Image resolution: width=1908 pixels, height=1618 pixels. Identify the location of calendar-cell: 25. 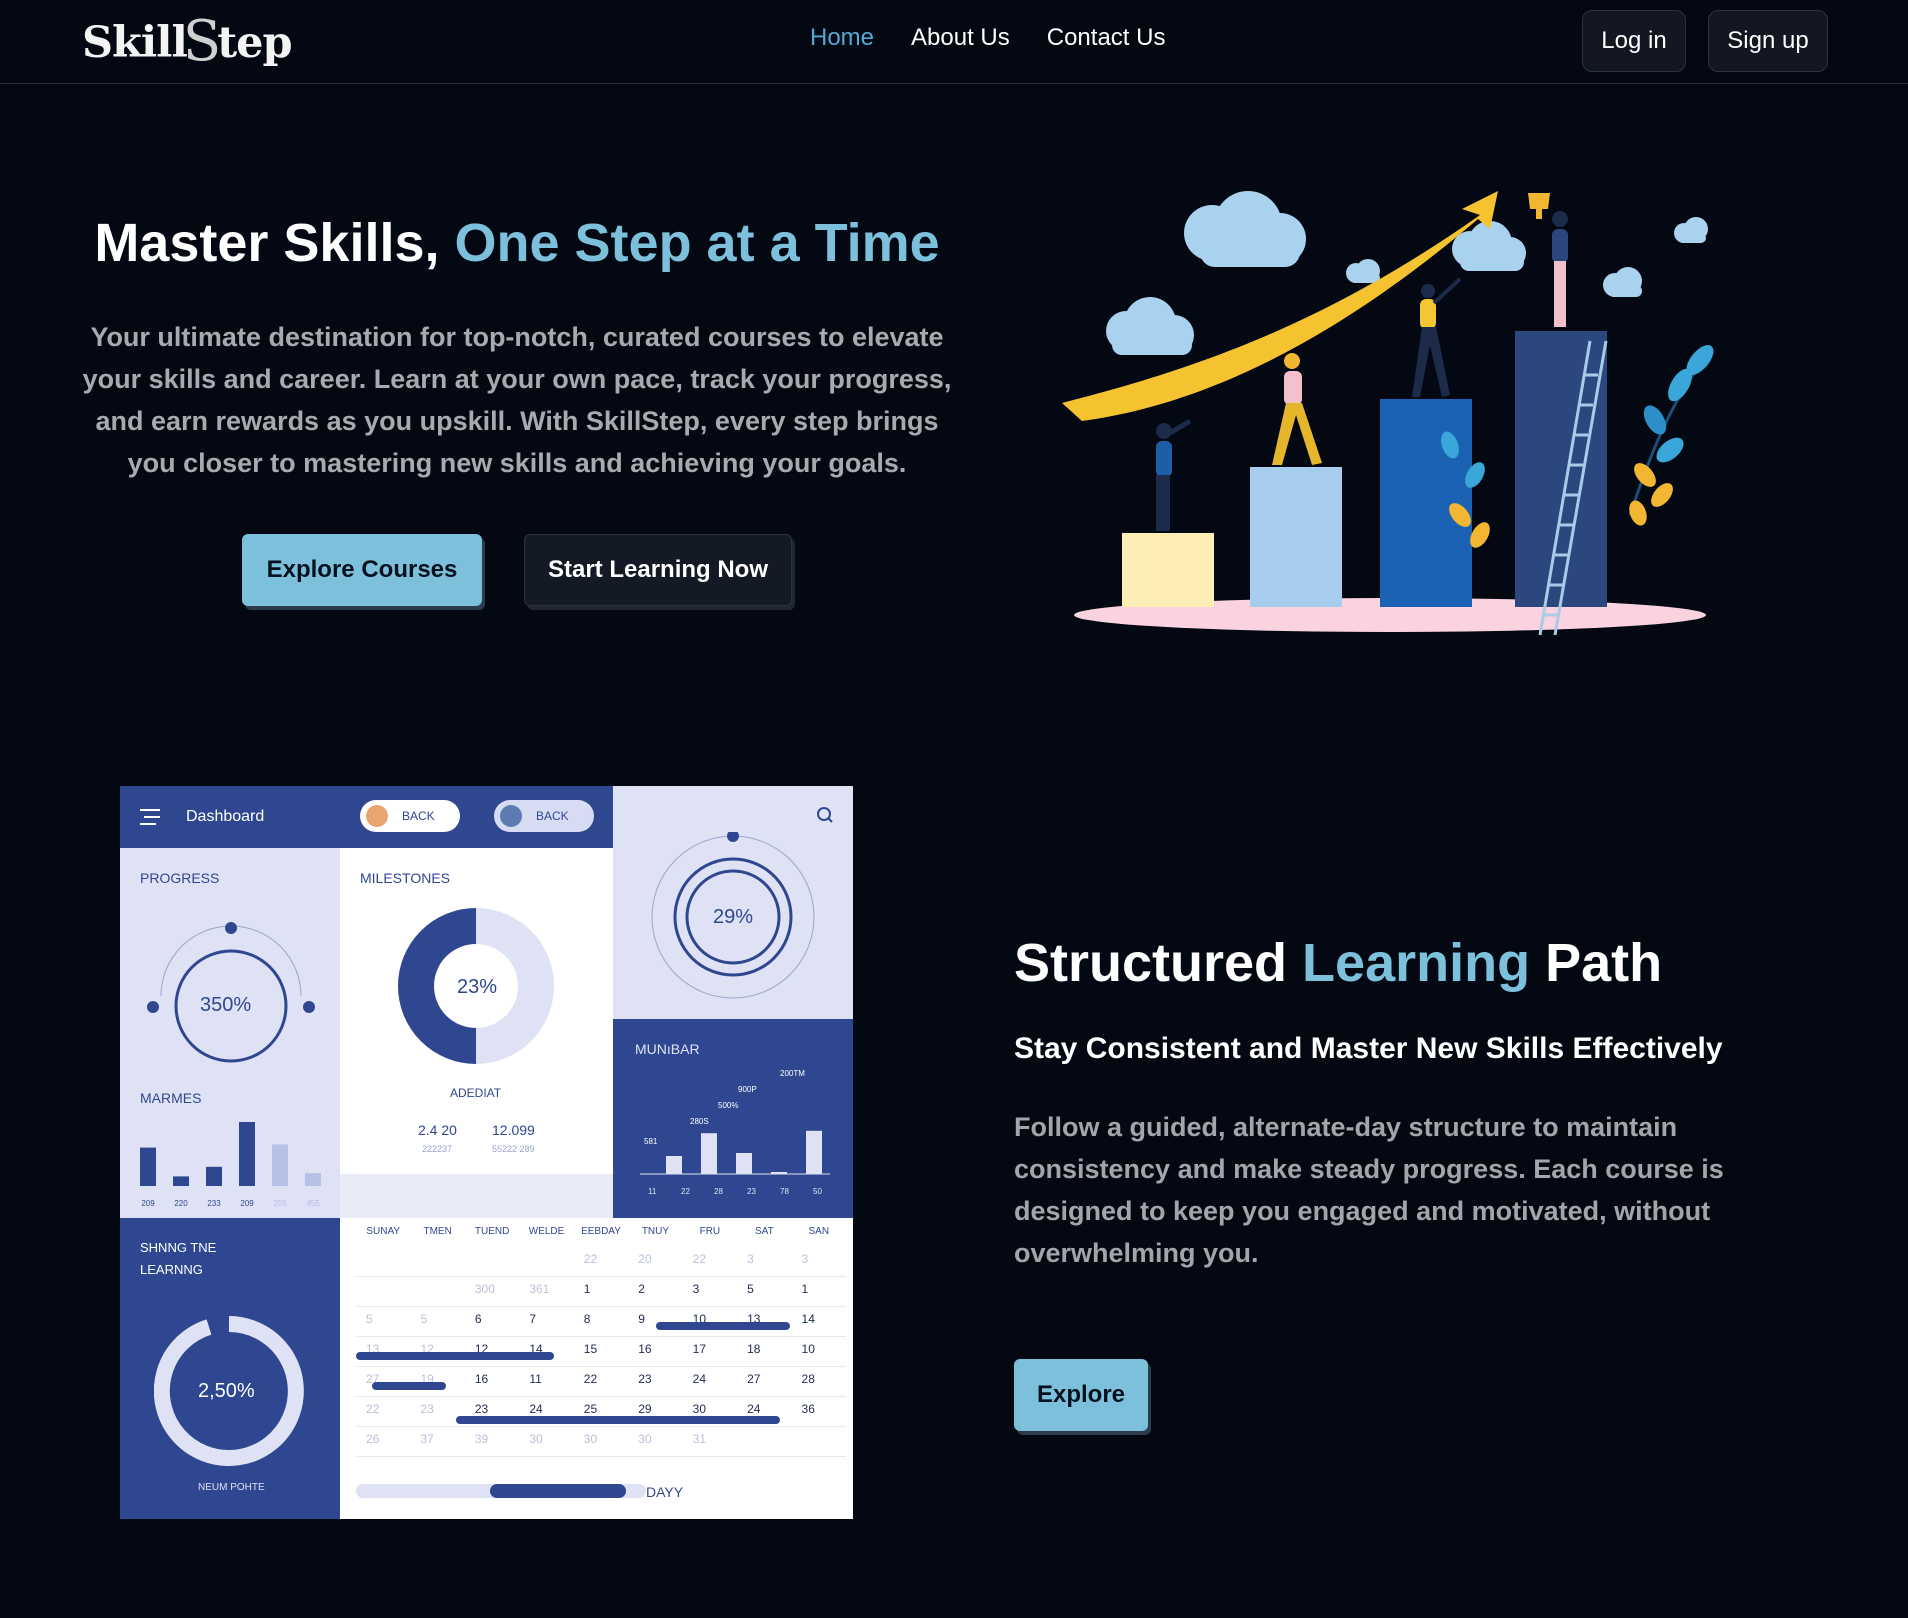
(590, 1409).